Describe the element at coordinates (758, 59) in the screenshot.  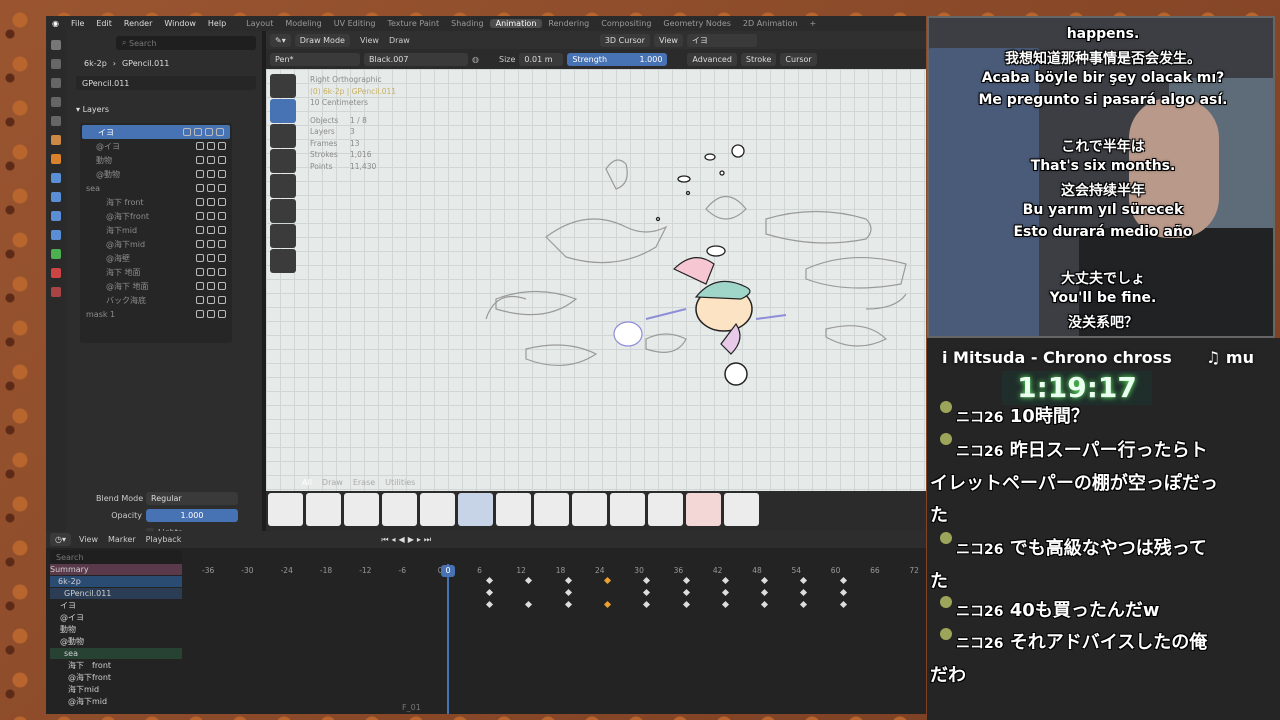
I see `stroke-dropdown: Stroke` at that location.